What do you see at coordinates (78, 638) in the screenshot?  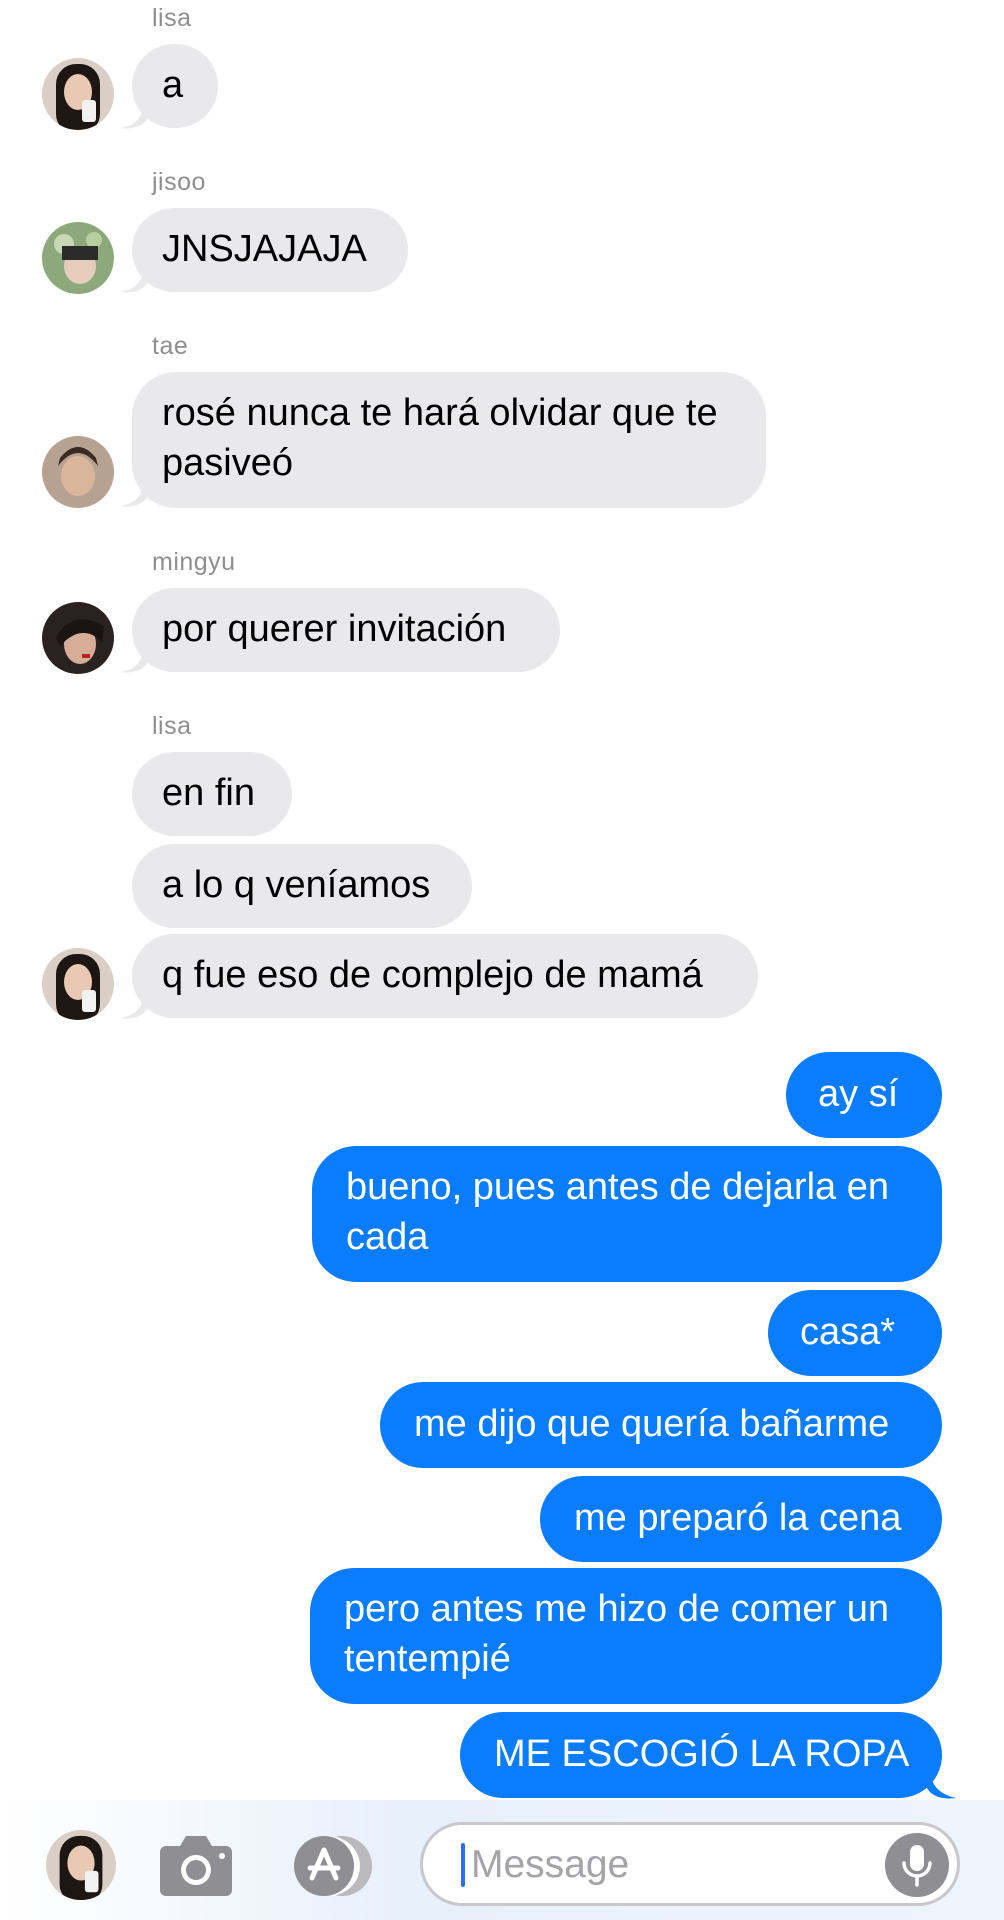 I see `avatar-mingyu` at bounding box center [78, 638].